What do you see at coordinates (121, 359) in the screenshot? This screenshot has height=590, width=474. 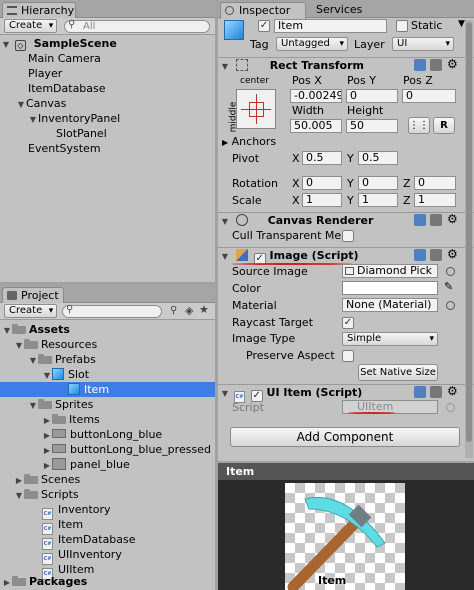 I see `project-folder-prefabs: ▼ Prefabs` at bounding box center [121, 359].